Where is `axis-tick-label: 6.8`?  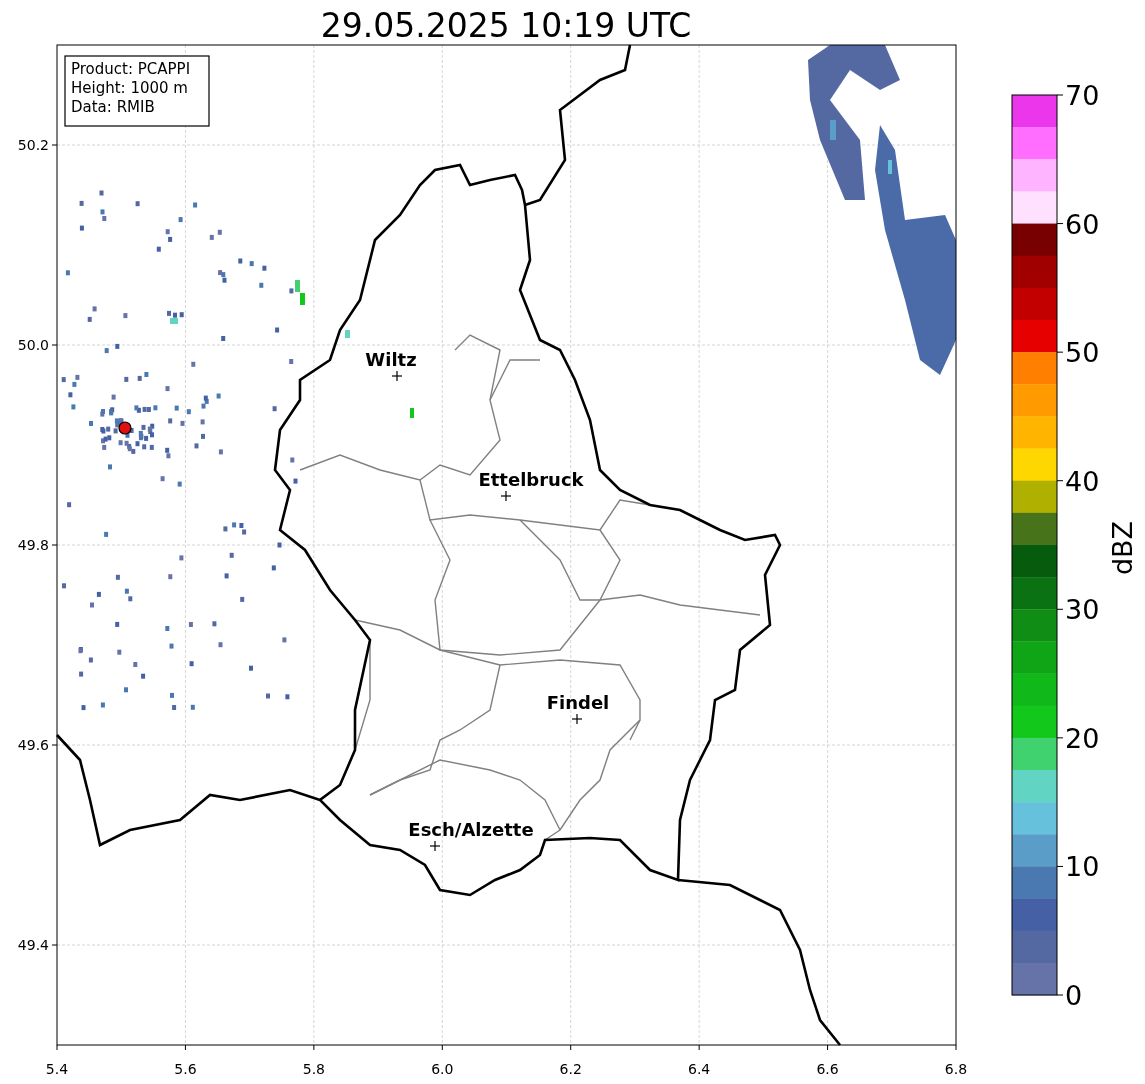
axis-tick-label: 6.8 is located at coordinates (956, 1069).